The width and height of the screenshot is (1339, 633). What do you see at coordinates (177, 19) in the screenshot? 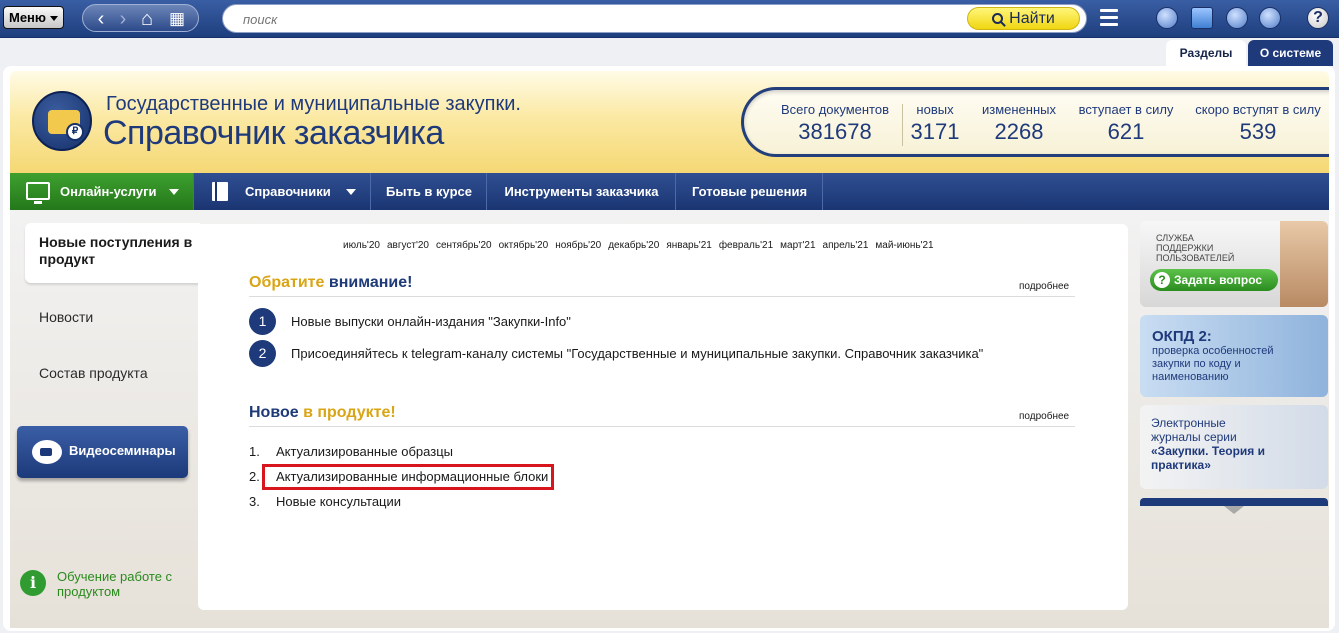
I see `grid-icon: ▦` at bounding box center [177, 19].